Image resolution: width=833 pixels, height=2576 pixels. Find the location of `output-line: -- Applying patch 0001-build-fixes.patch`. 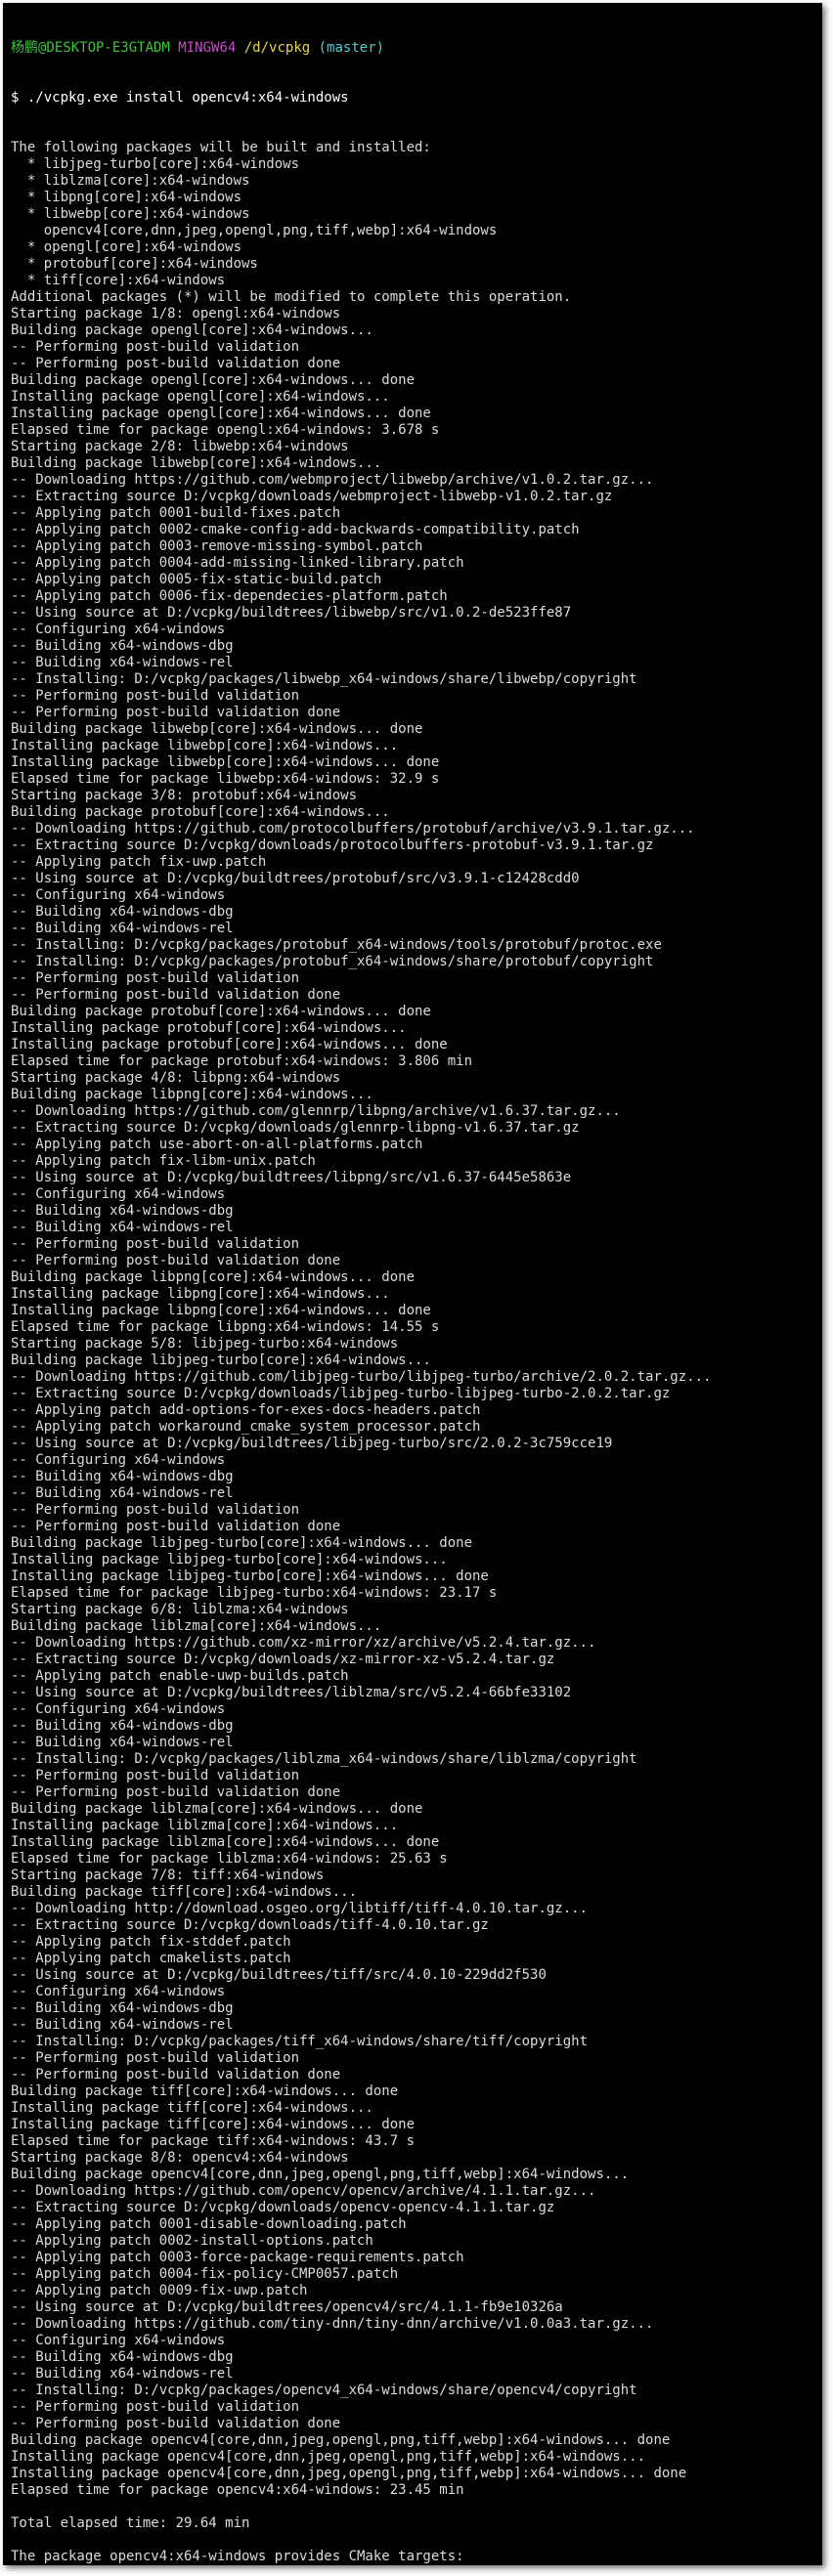

output-line: -- Applying patch 0001-build-fixes.patch is located at coordinates (176, 513).